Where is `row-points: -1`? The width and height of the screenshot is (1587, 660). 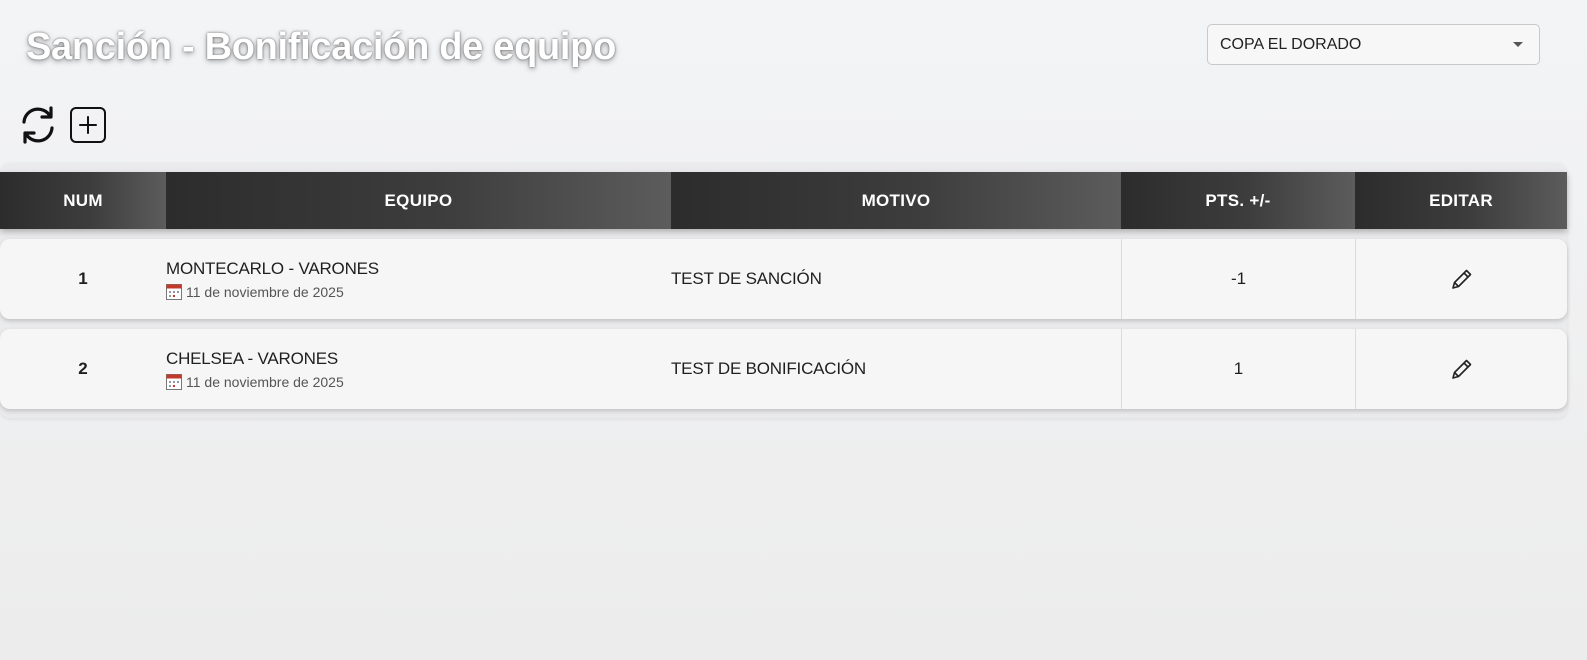
row-points: -1 is located at coordinates (1238, 279).